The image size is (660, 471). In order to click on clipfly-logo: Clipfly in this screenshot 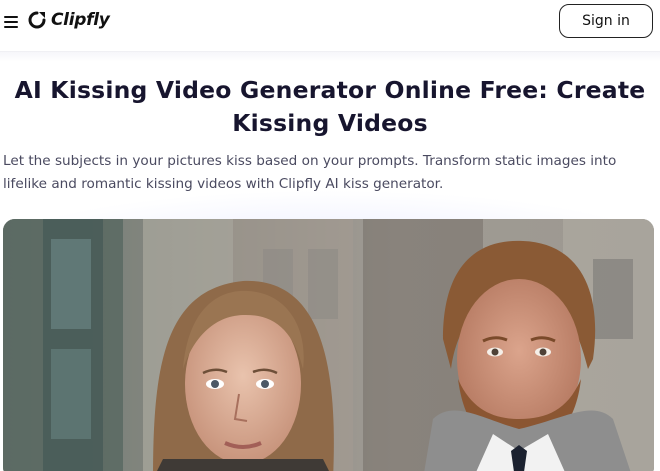, I will do `click(69, 20)`.